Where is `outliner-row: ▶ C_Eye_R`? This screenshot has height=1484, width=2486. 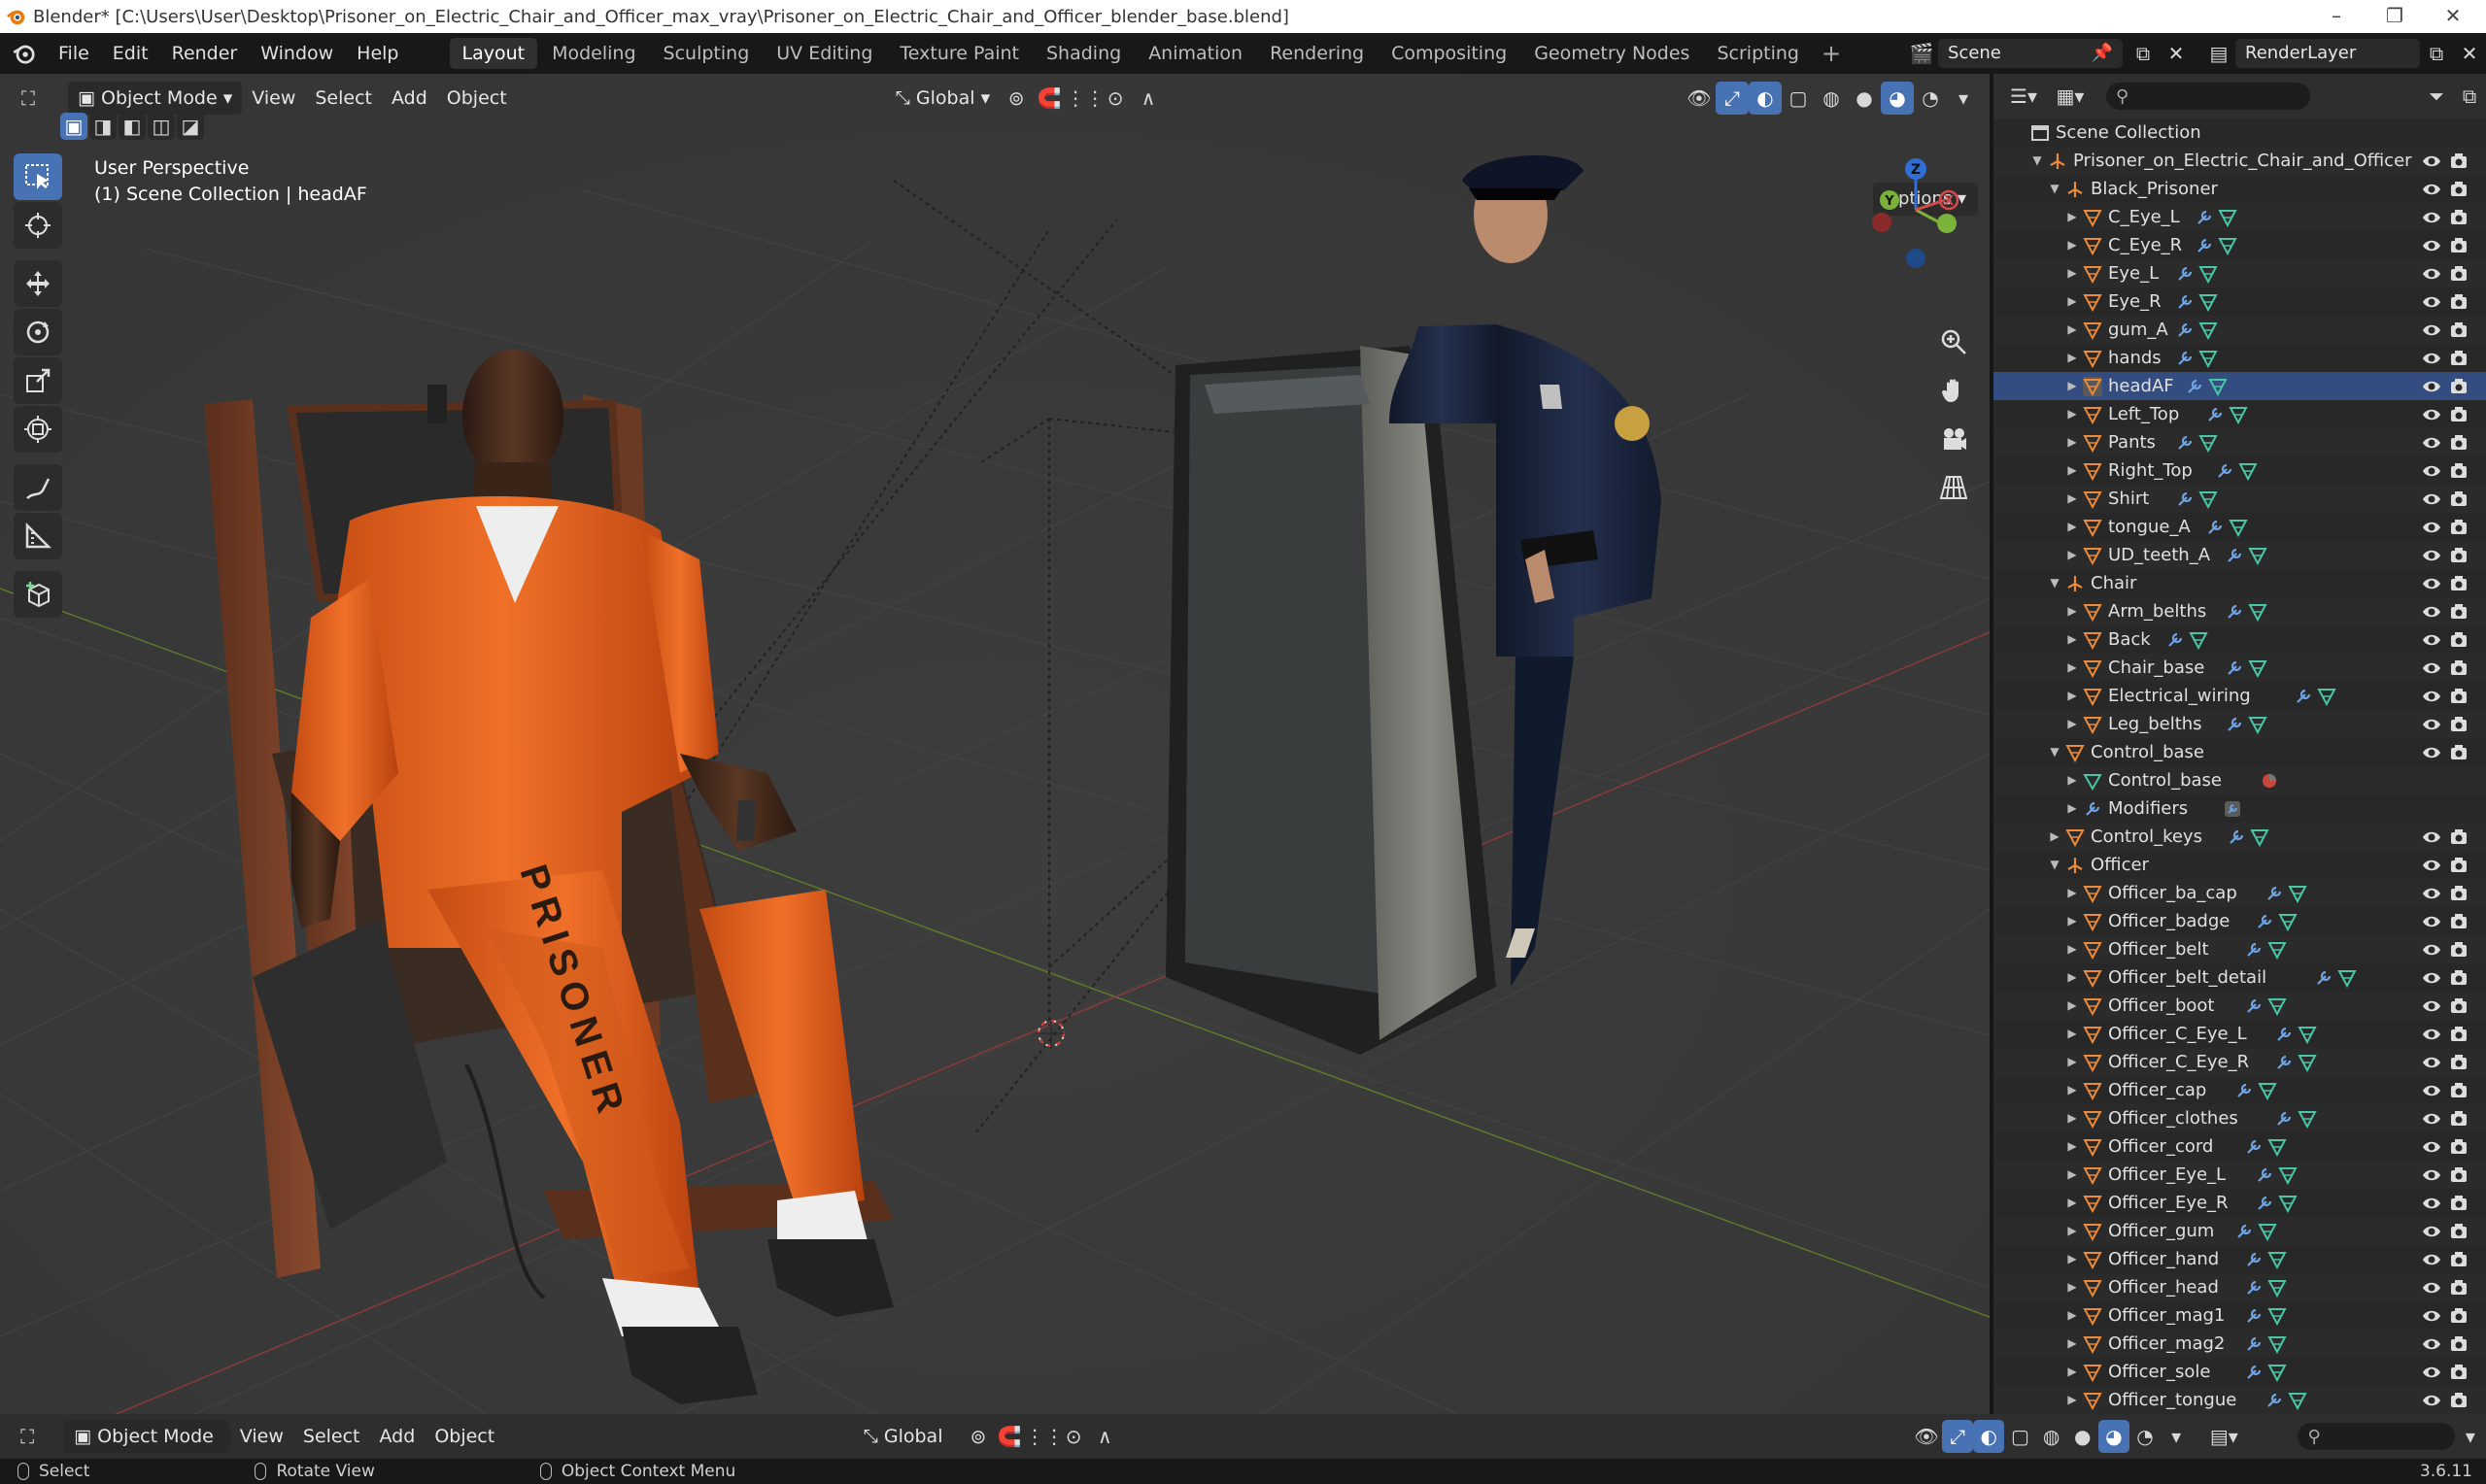
outliner-row: ▶ C_Eye_R is located at coordinates (2239, 245).